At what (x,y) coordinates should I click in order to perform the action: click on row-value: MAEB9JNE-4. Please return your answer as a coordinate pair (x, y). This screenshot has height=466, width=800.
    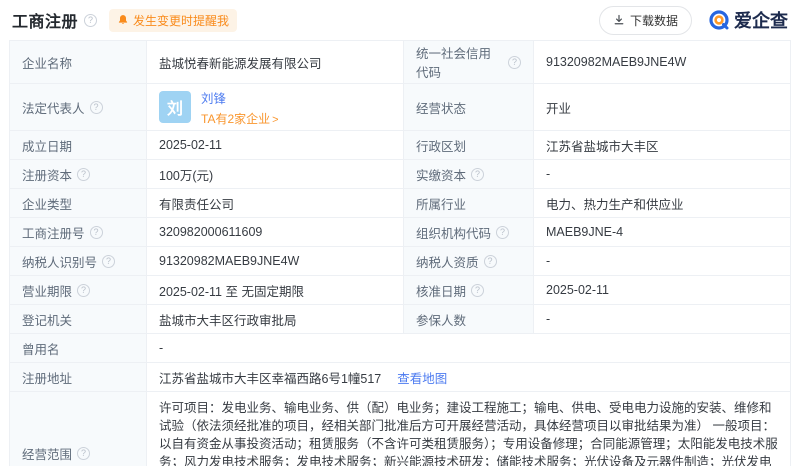
    Looking at the image, I should click on (585, 232).